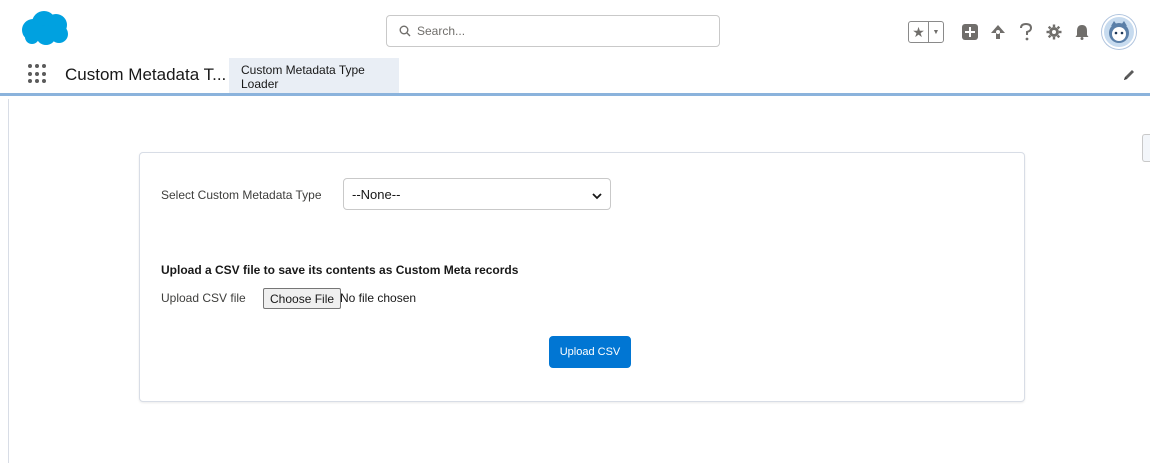  Describe the element at coordinates (919, 32) in the screenshot. I see `favorites-star-icon: ★` at that location.